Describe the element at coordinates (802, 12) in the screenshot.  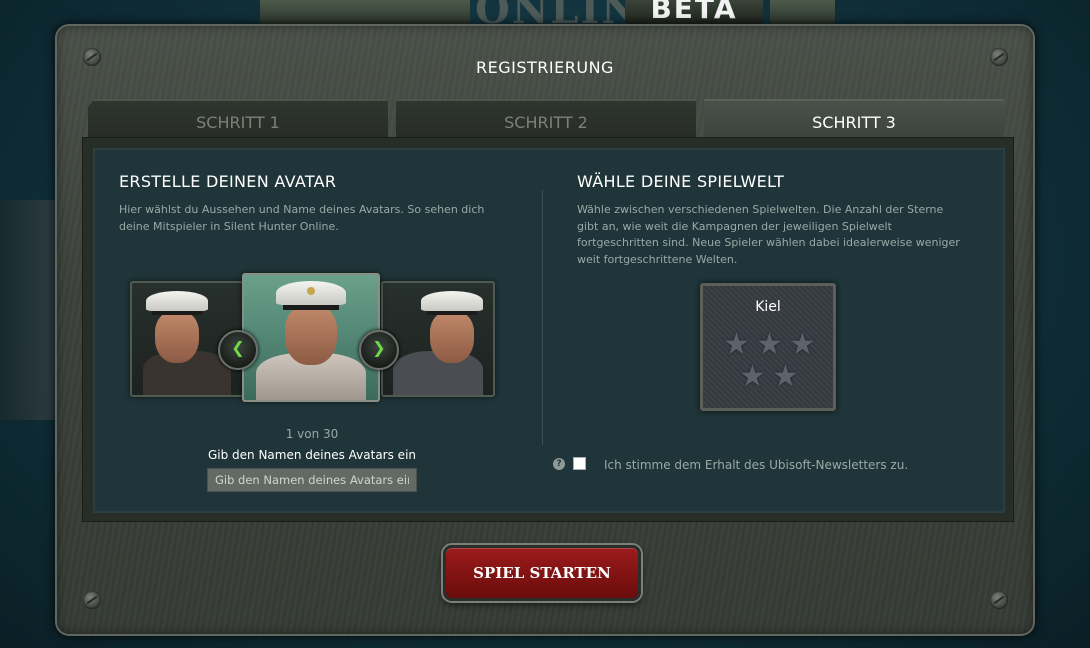
I see `logo-plate-right` at that location.